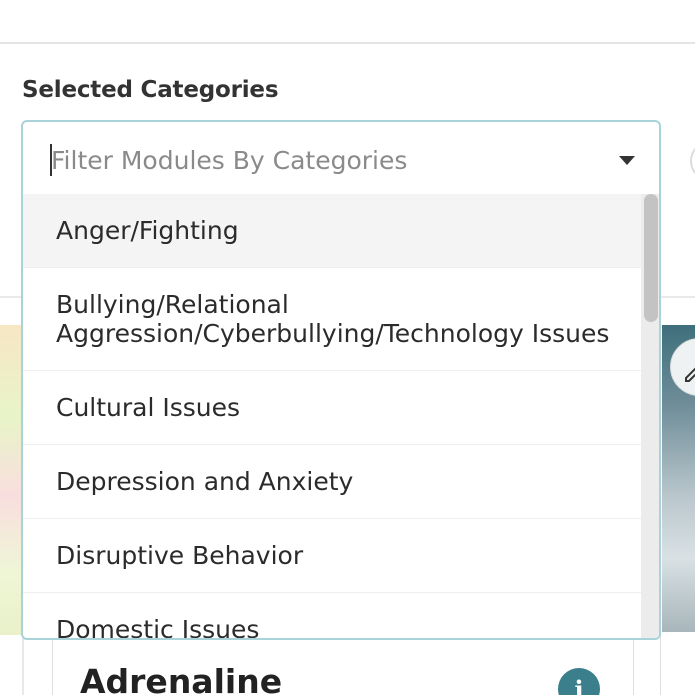 Image resolution: width=695 pixels, height=695 pixels. I want to click on category-option-domestic-issues: Domestic Issues, so click(332, 616).